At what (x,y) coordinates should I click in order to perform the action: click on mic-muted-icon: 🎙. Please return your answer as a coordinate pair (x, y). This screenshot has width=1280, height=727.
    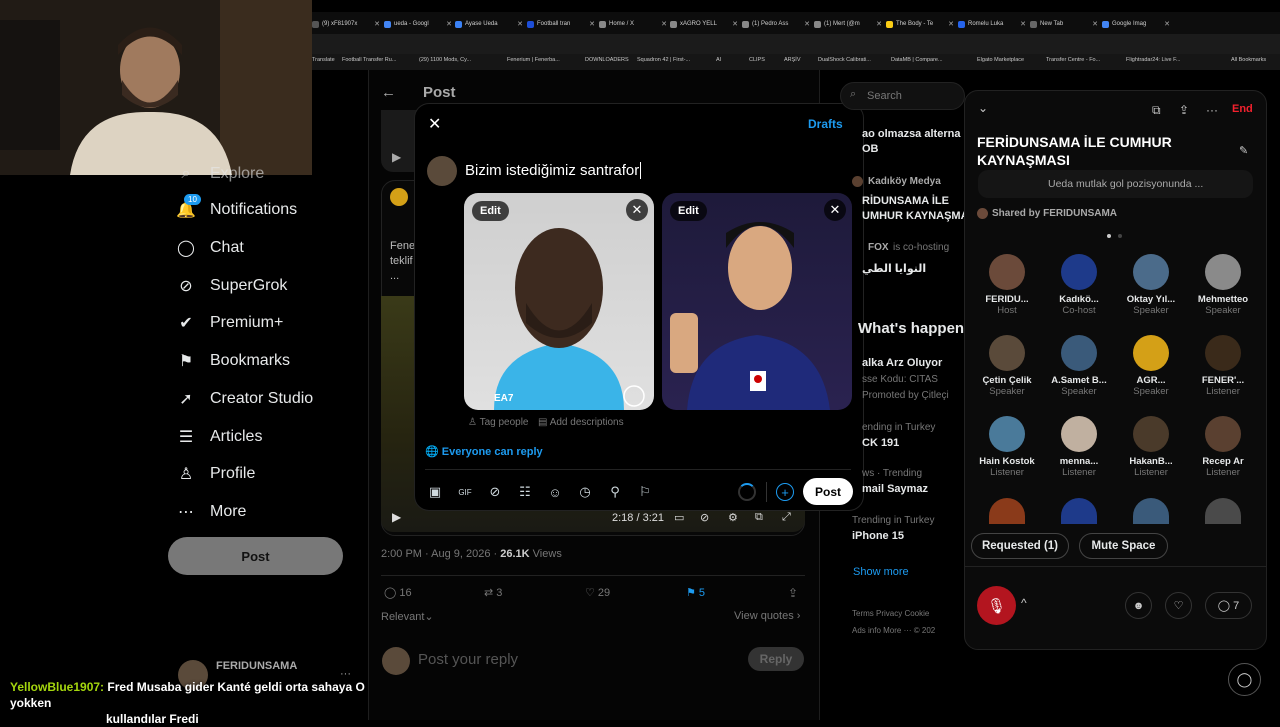
    Looking at the image, I should click on (996, 605).